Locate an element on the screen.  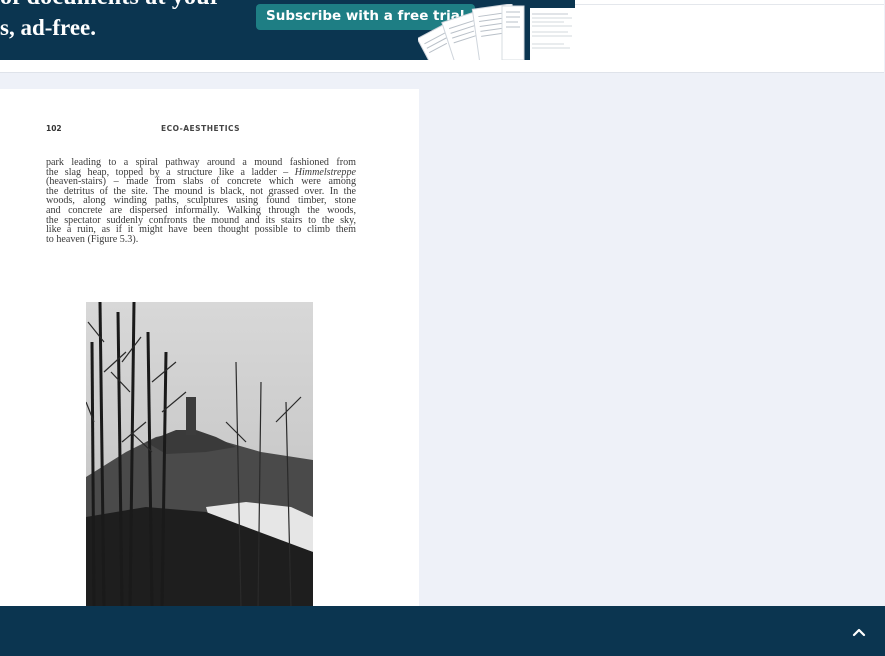
landscape-photo is located at coordinates (199, 455).